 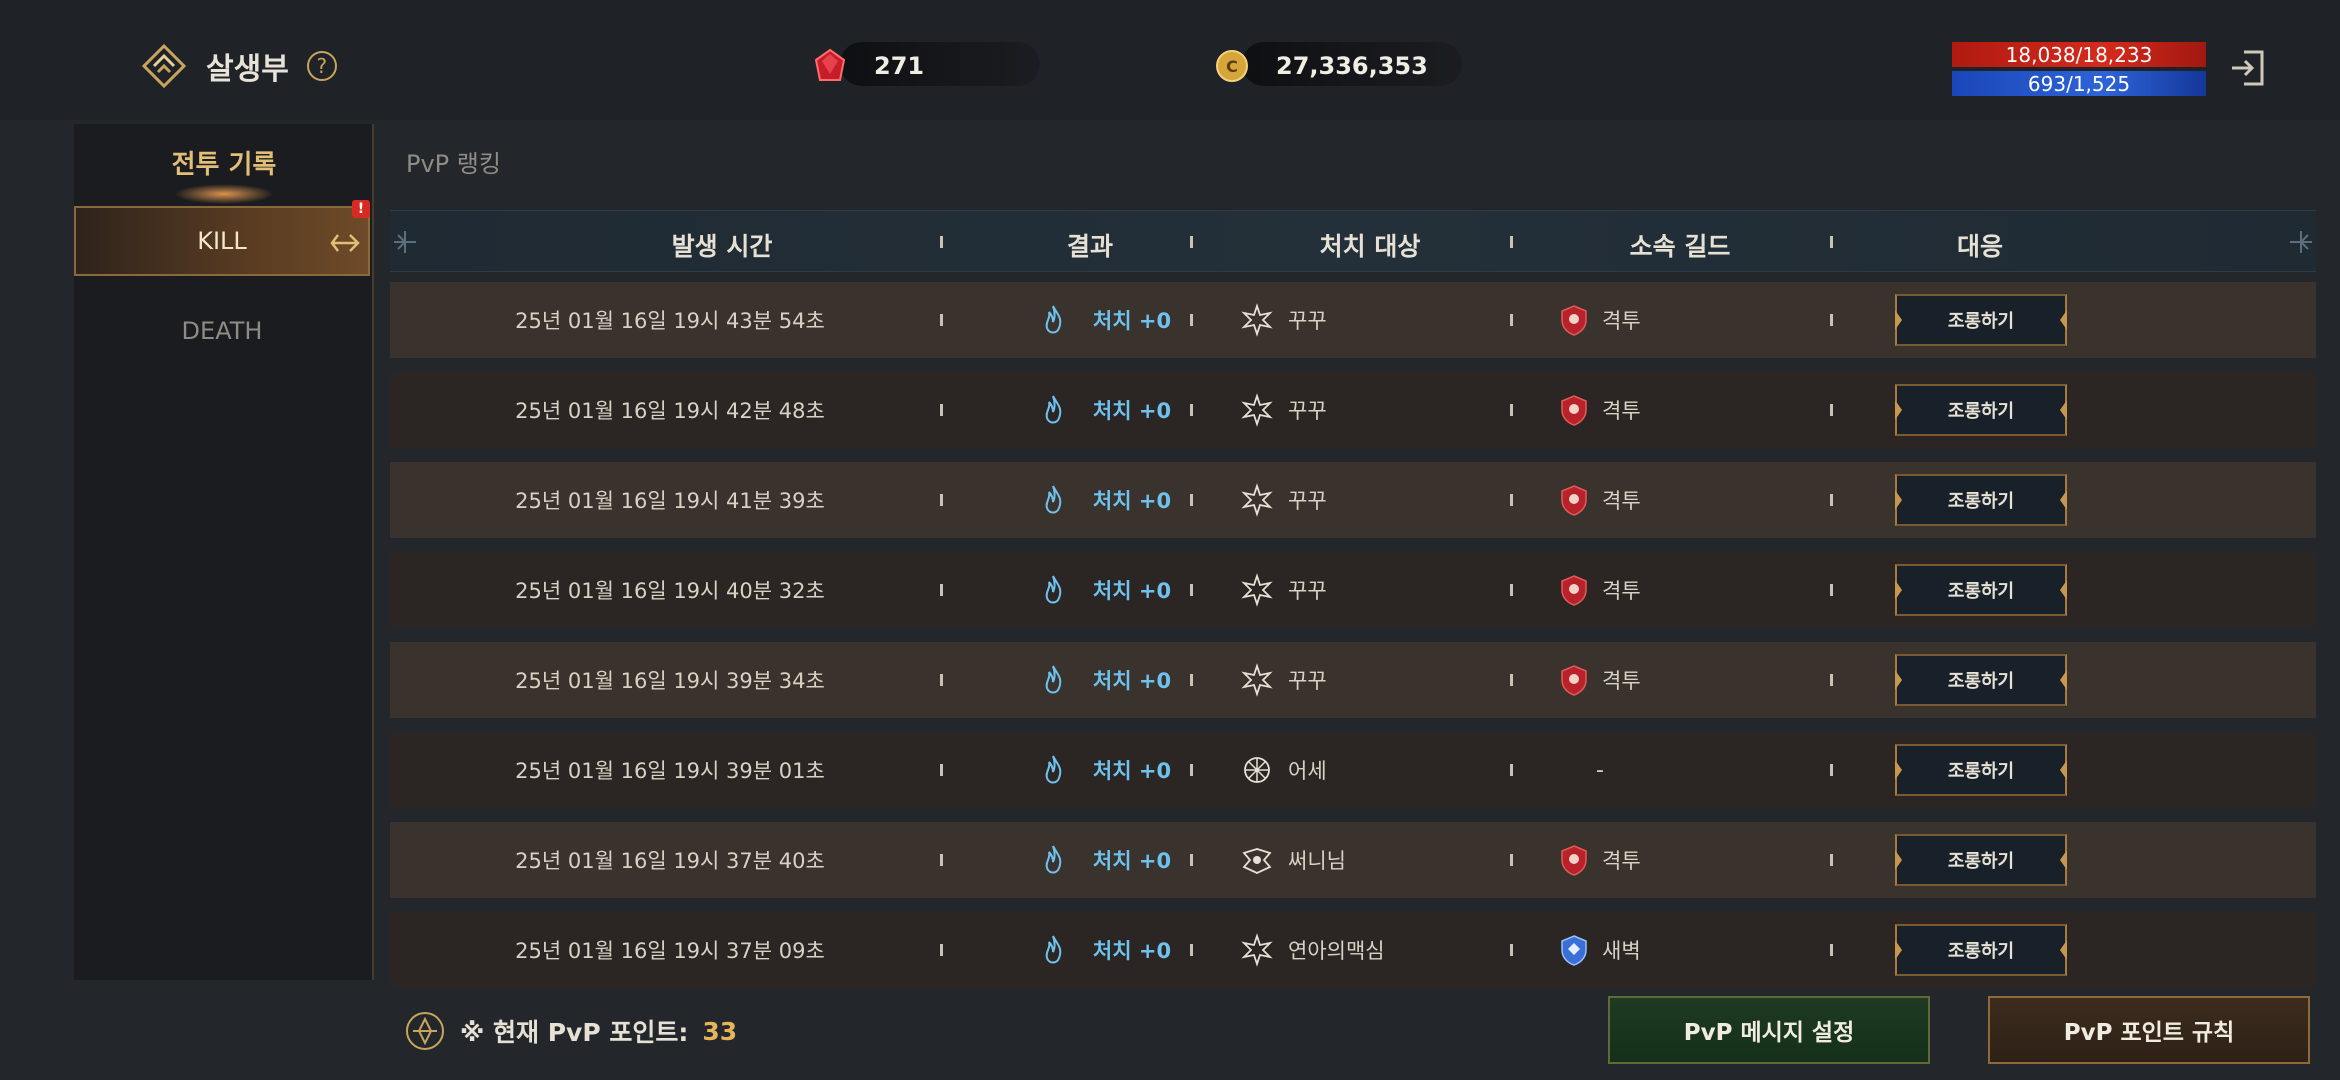 I want to click on header-ornament-left-icon, so click(x=405, y=242).